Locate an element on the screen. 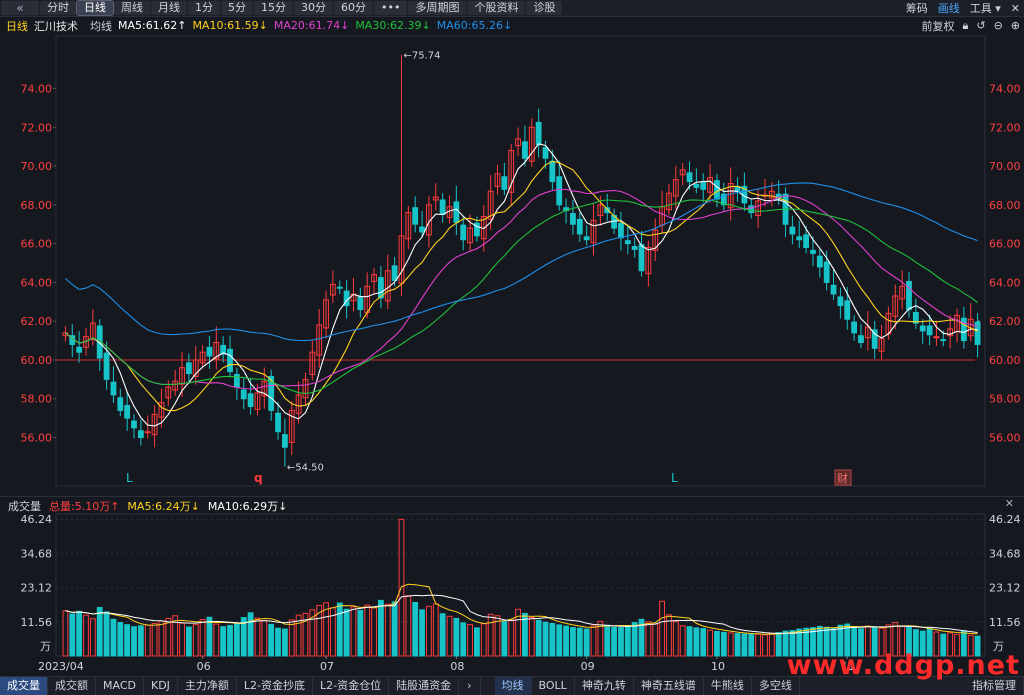 The width and height of the screenshot is (1024, 695). indicator-tab-9: BOLL is located at coordinates (553, 686).